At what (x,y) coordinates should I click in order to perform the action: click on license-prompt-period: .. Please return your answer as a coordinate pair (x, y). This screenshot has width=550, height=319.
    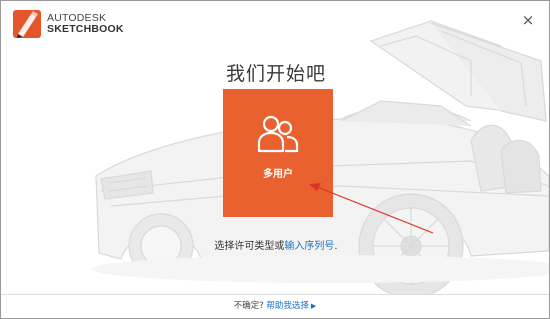
    Looking at the image, I should click on (336, 246).